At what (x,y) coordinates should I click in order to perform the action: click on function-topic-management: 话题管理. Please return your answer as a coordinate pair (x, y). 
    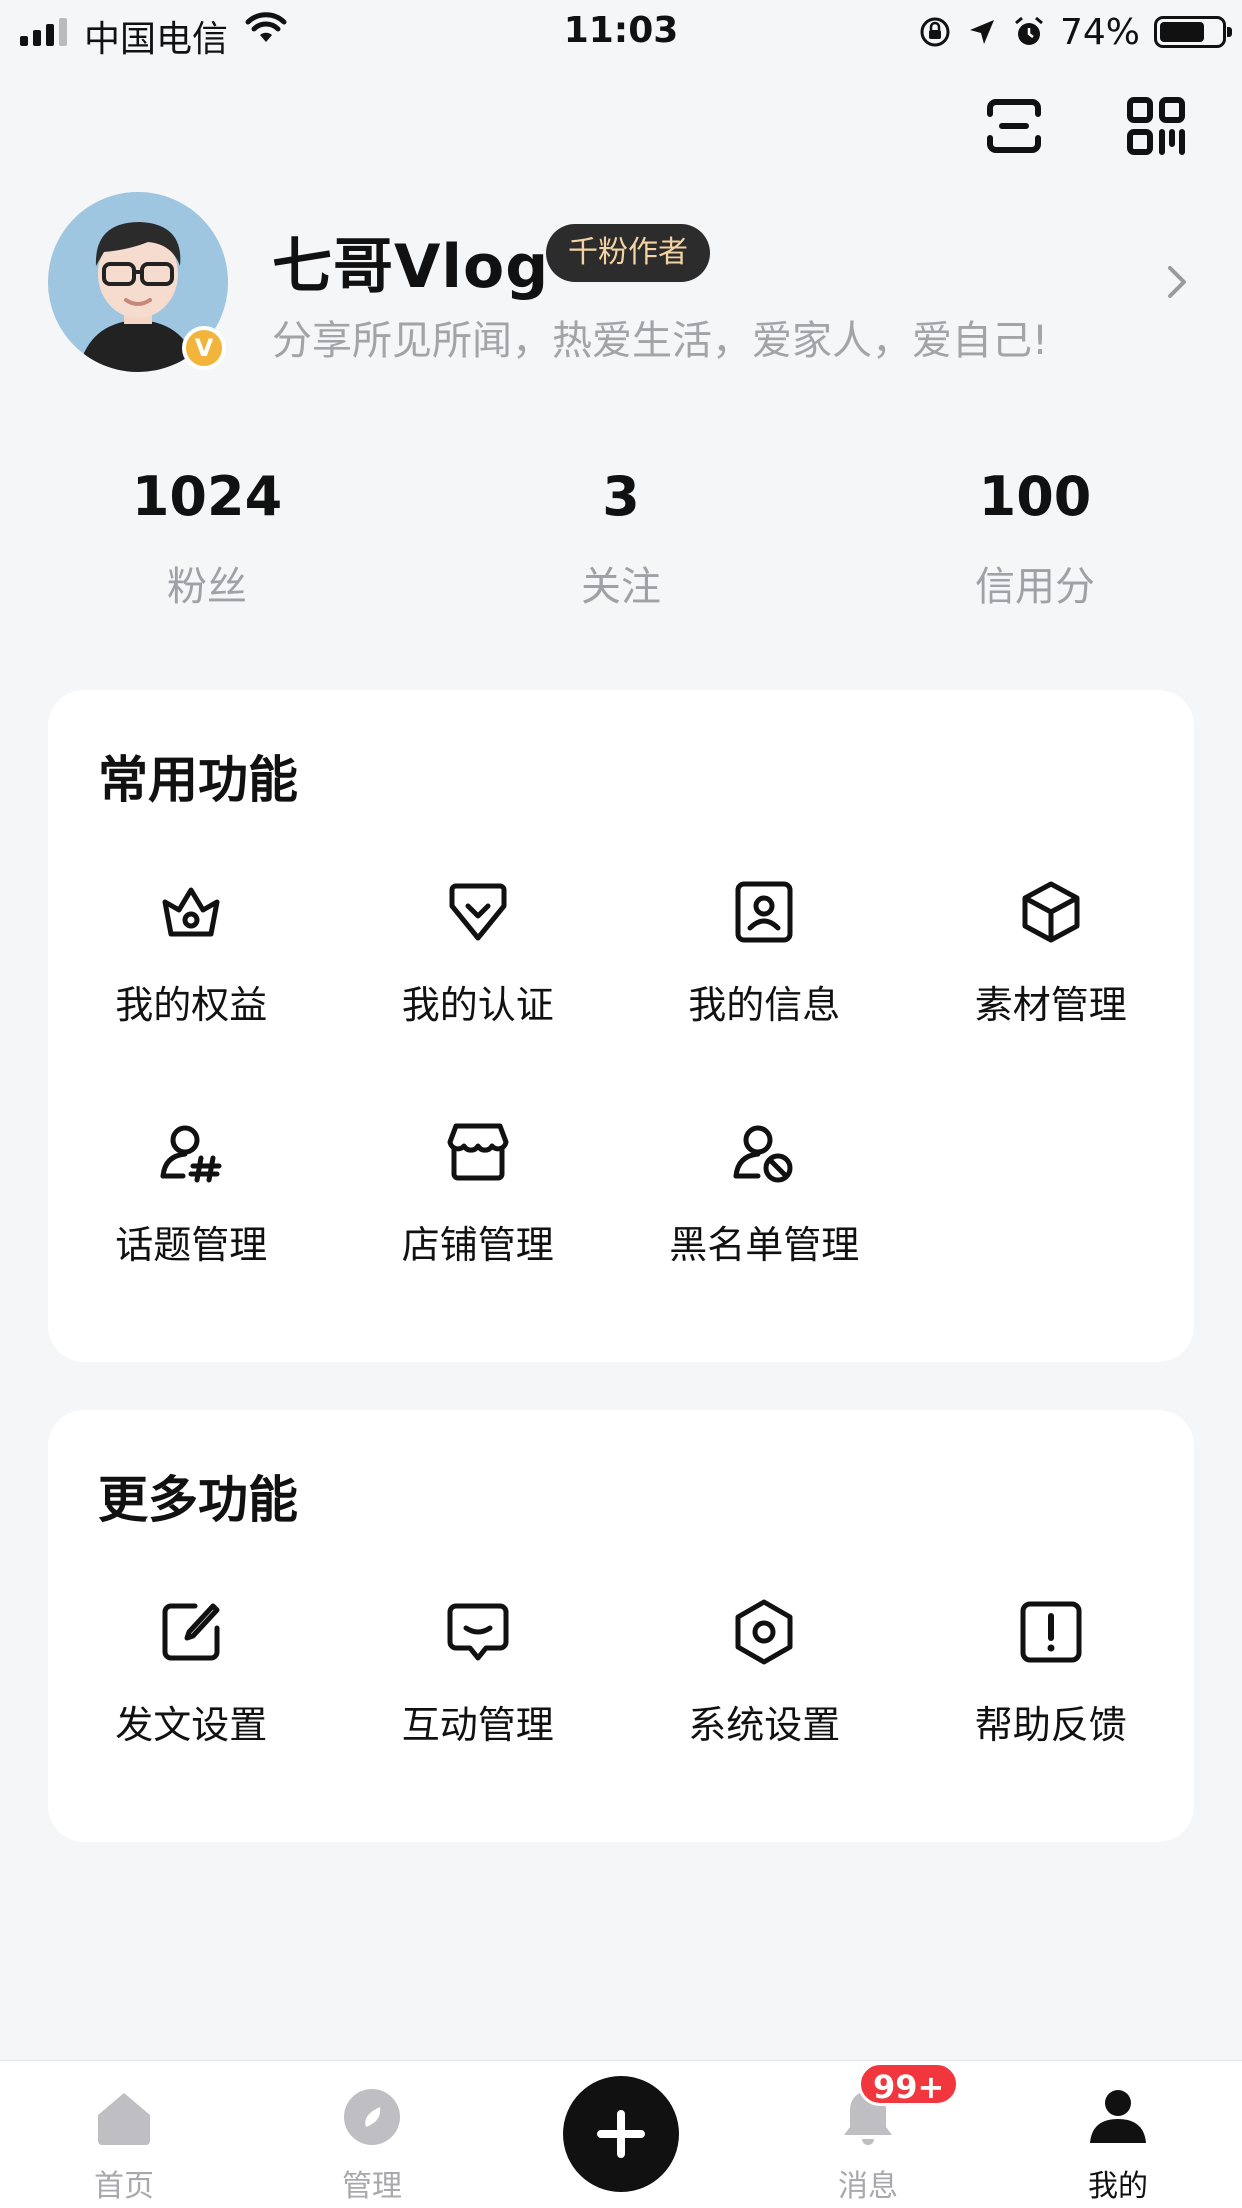
    Looking at the image, I should click on (191, 1236).